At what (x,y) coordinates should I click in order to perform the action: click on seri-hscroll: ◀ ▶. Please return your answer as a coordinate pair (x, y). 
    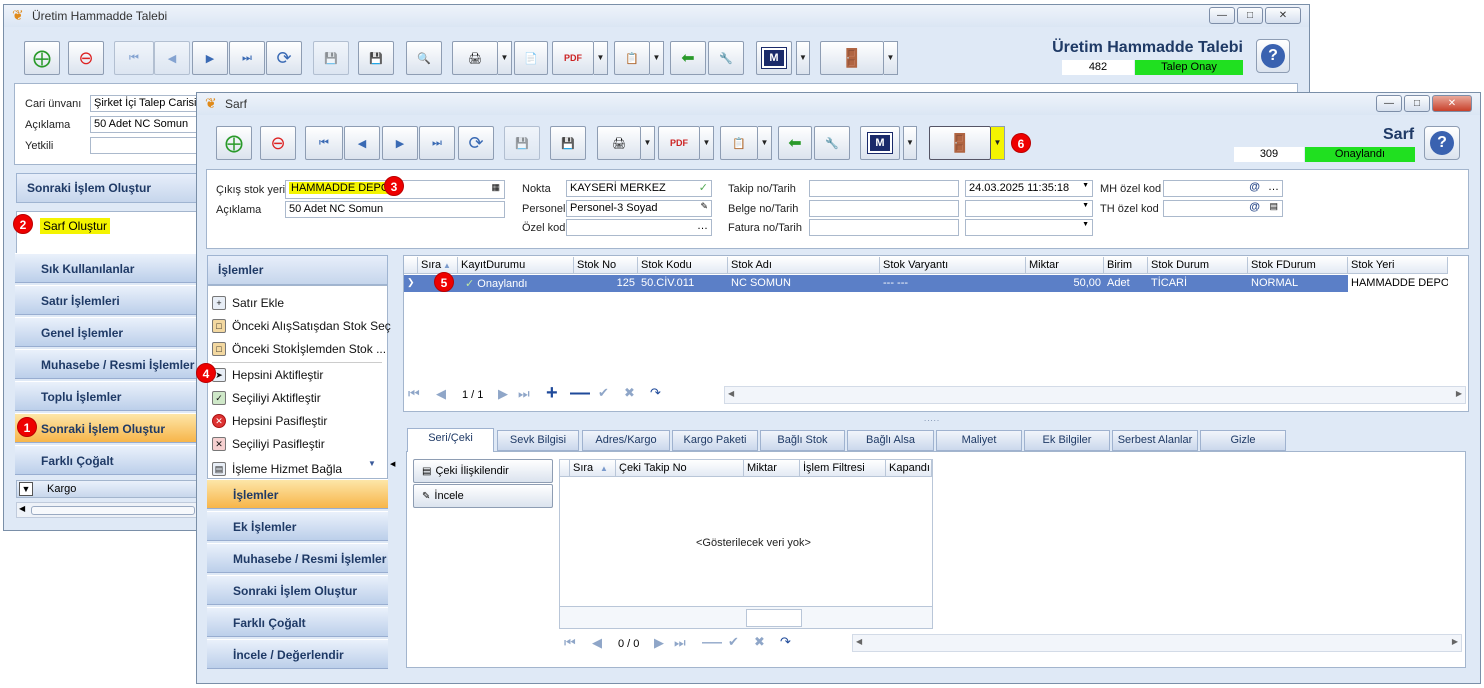
    Looking at the image, I should click on (1157, 643).